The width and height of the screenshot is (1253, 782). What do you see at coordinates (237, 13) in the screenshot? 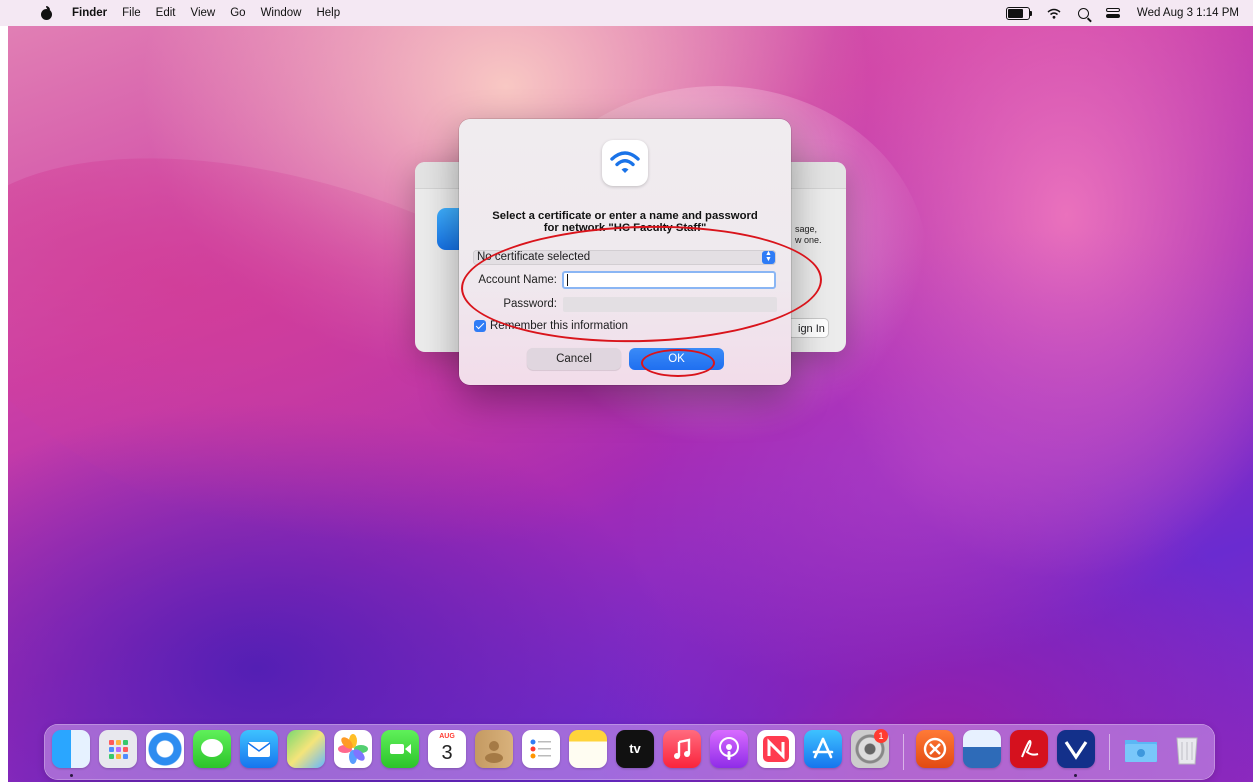
I see `menu-go: Go` at bounding box center [237, 13].